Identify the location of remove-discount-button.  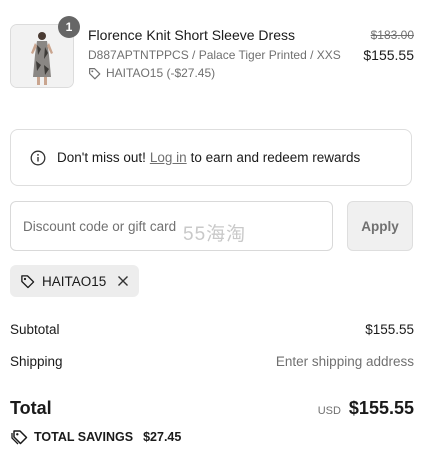
(123, 281).